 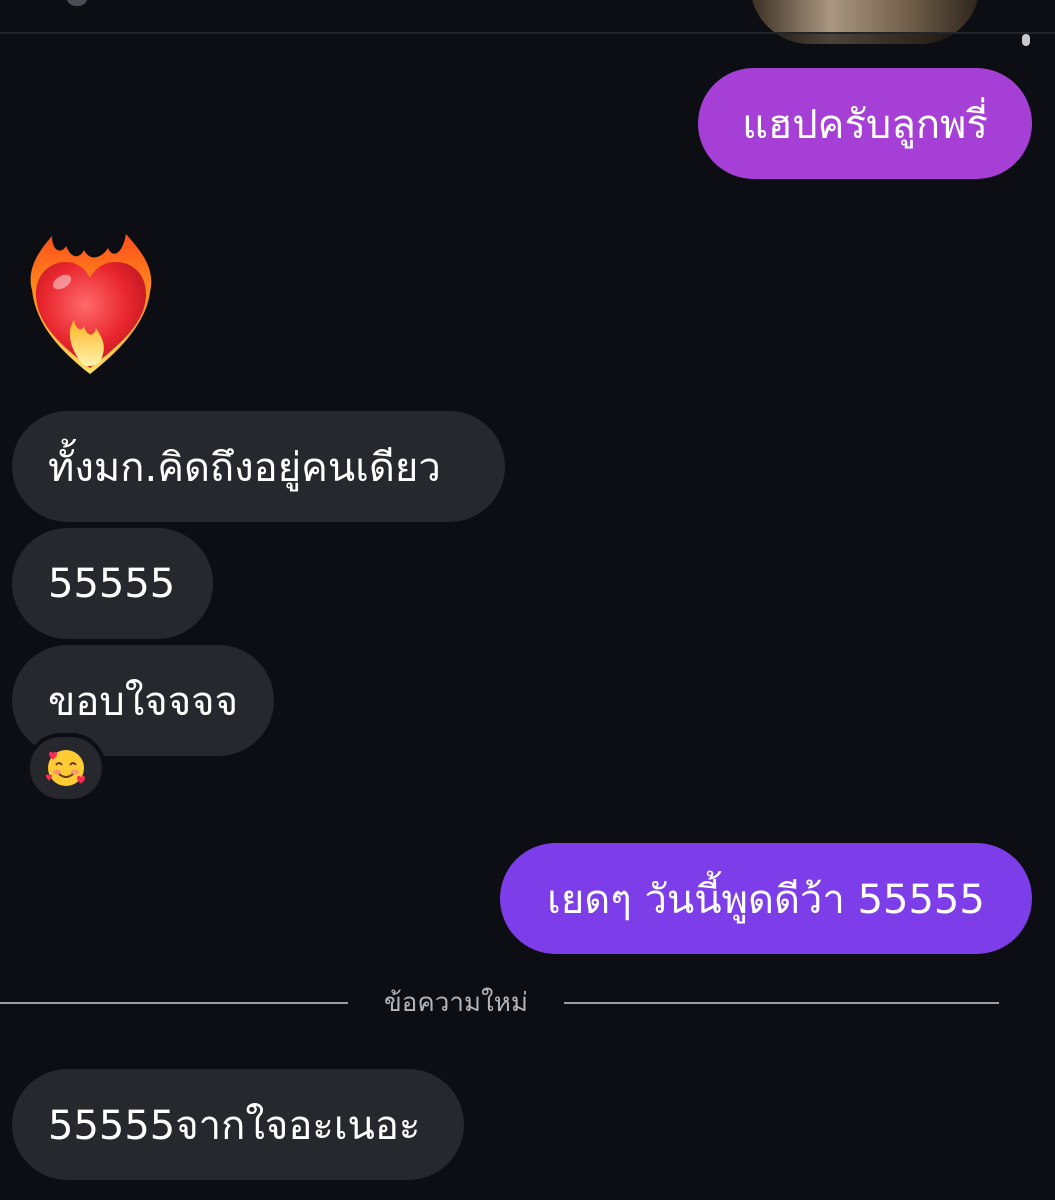 What do you see at coordinates (781, 1003) in the screenshot?
I see `divider-line-right` at bounding box center [781, 1003].